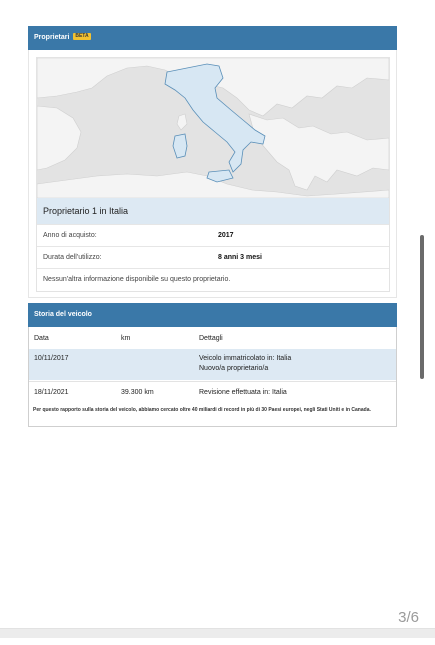 Image resolution: width=435 pixels, height=645 pixels. Describe the element at coordinates (234, 368) in the screenshot. I see `row-detail: Nuovo/a proprietario/a` at that location.